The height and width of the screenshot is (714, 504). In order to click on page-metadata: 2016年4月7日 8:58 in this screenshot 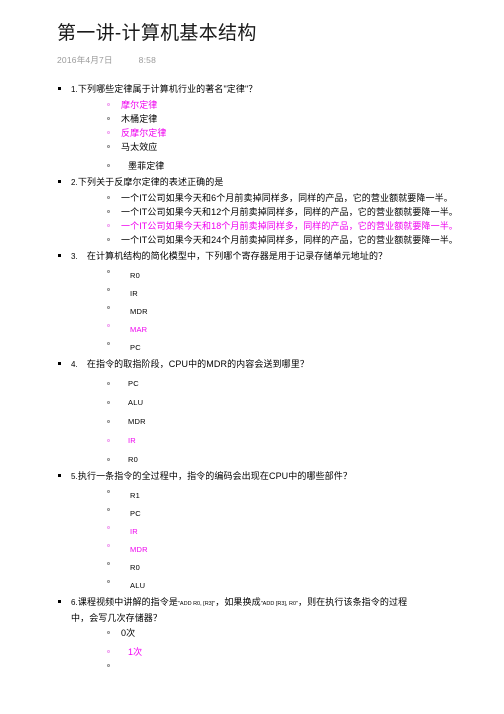, I will do `click(273, 60)`.